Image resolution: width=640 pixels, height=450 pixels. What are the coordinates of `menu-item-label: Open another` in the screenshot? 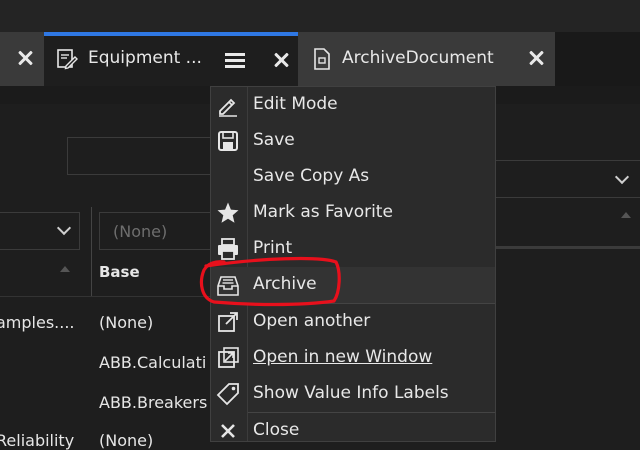 It's located at (312, 321).